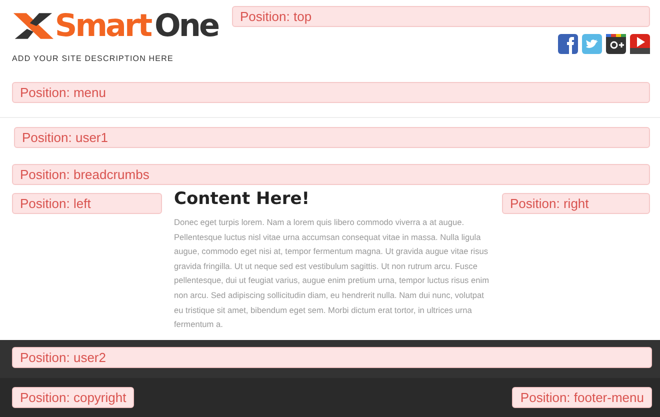 This screenshot has height=417, width=660. What do you see at coordinates (331, 92) in the screenshot?
I see `module-position: Position: menu` at bounding box center [331, 92].